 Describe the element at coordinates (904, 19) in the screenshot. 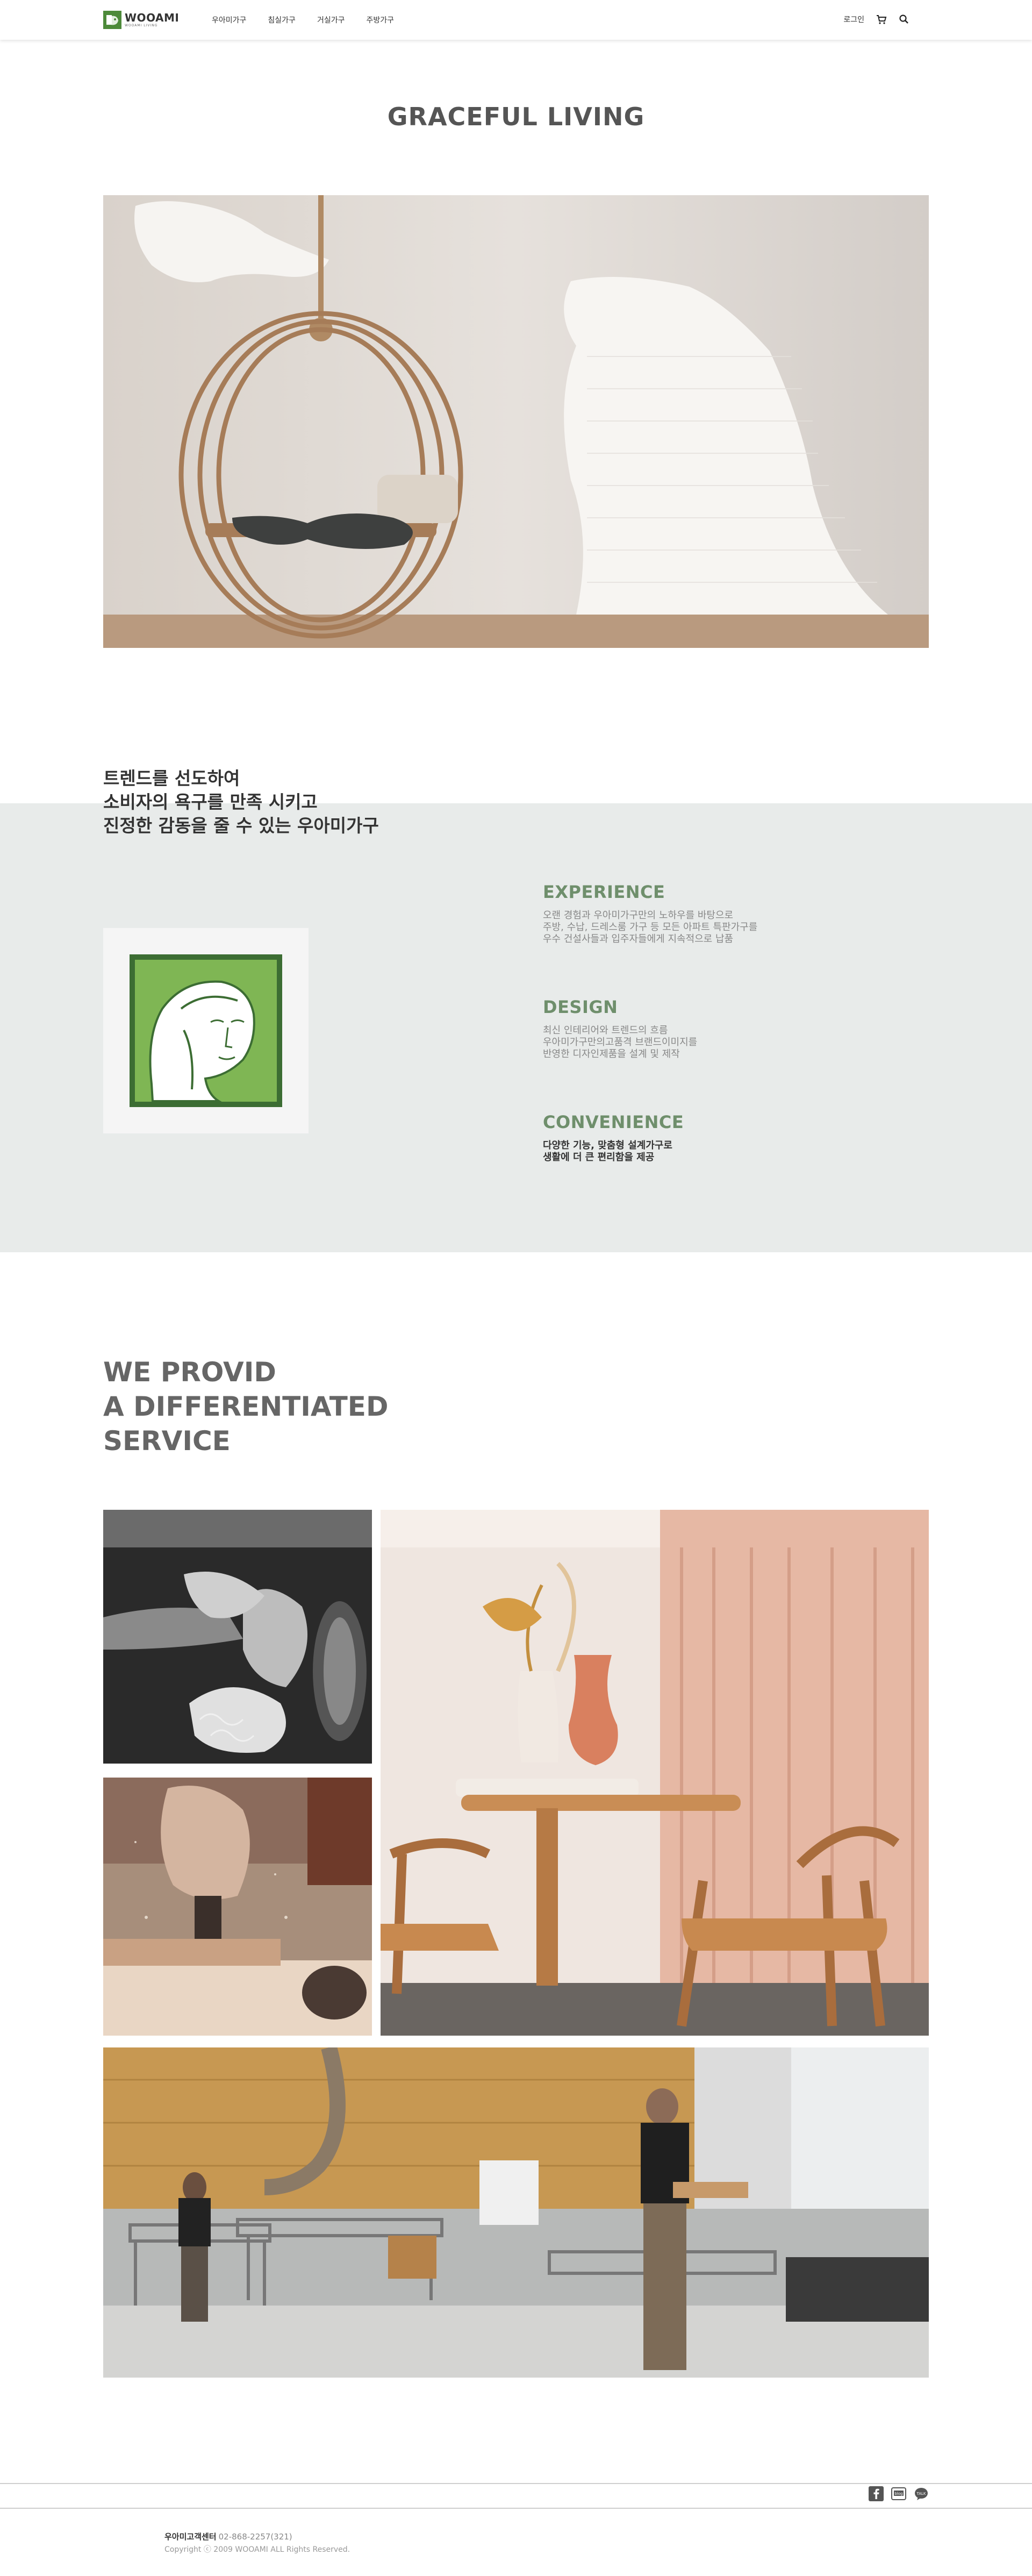

I see `search-icon` at that location.